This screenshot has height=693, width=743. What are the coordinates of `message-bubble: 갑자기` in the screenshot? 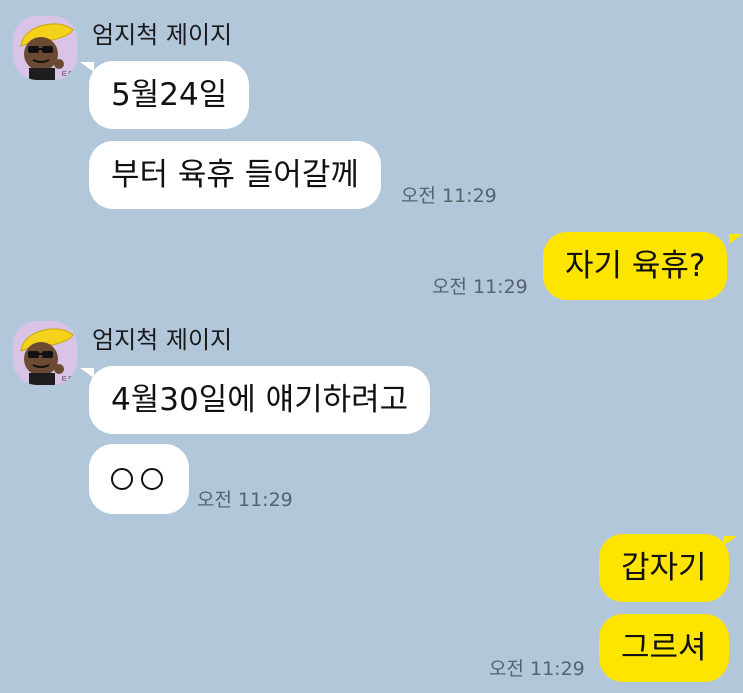 It's located at (664, 568).